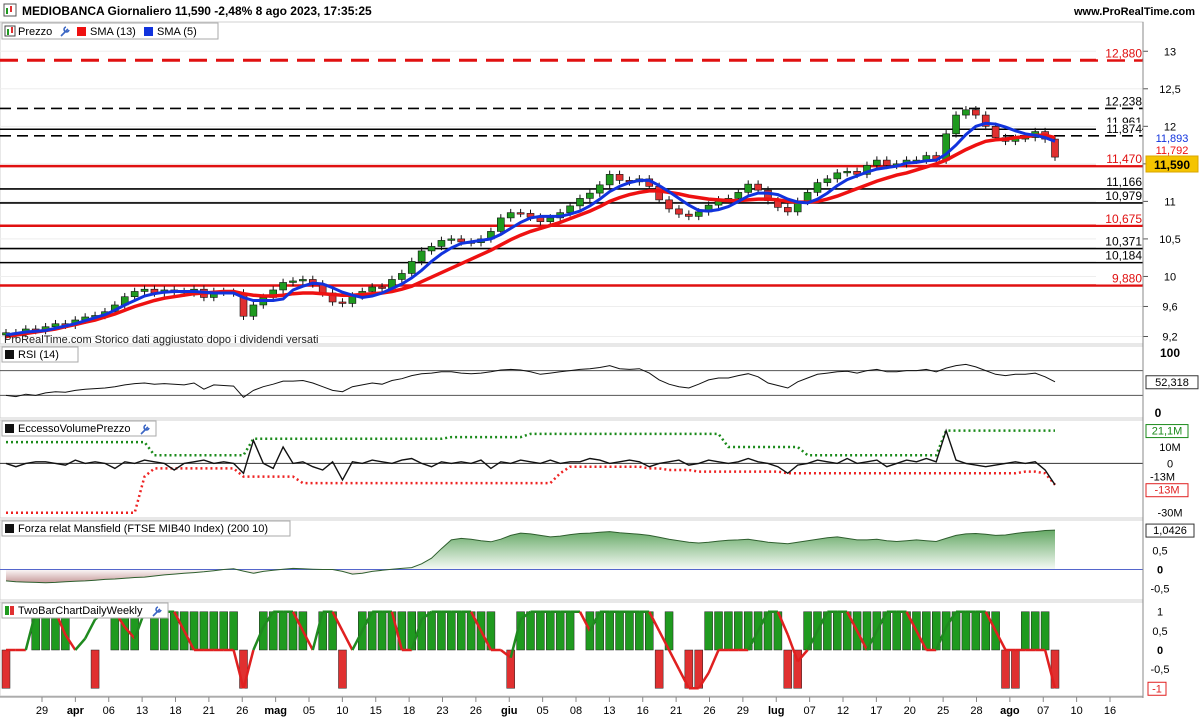  Describe the element at coordinates (12, 610) in the screenshot. I see `twobar-swatch-red` at that location.